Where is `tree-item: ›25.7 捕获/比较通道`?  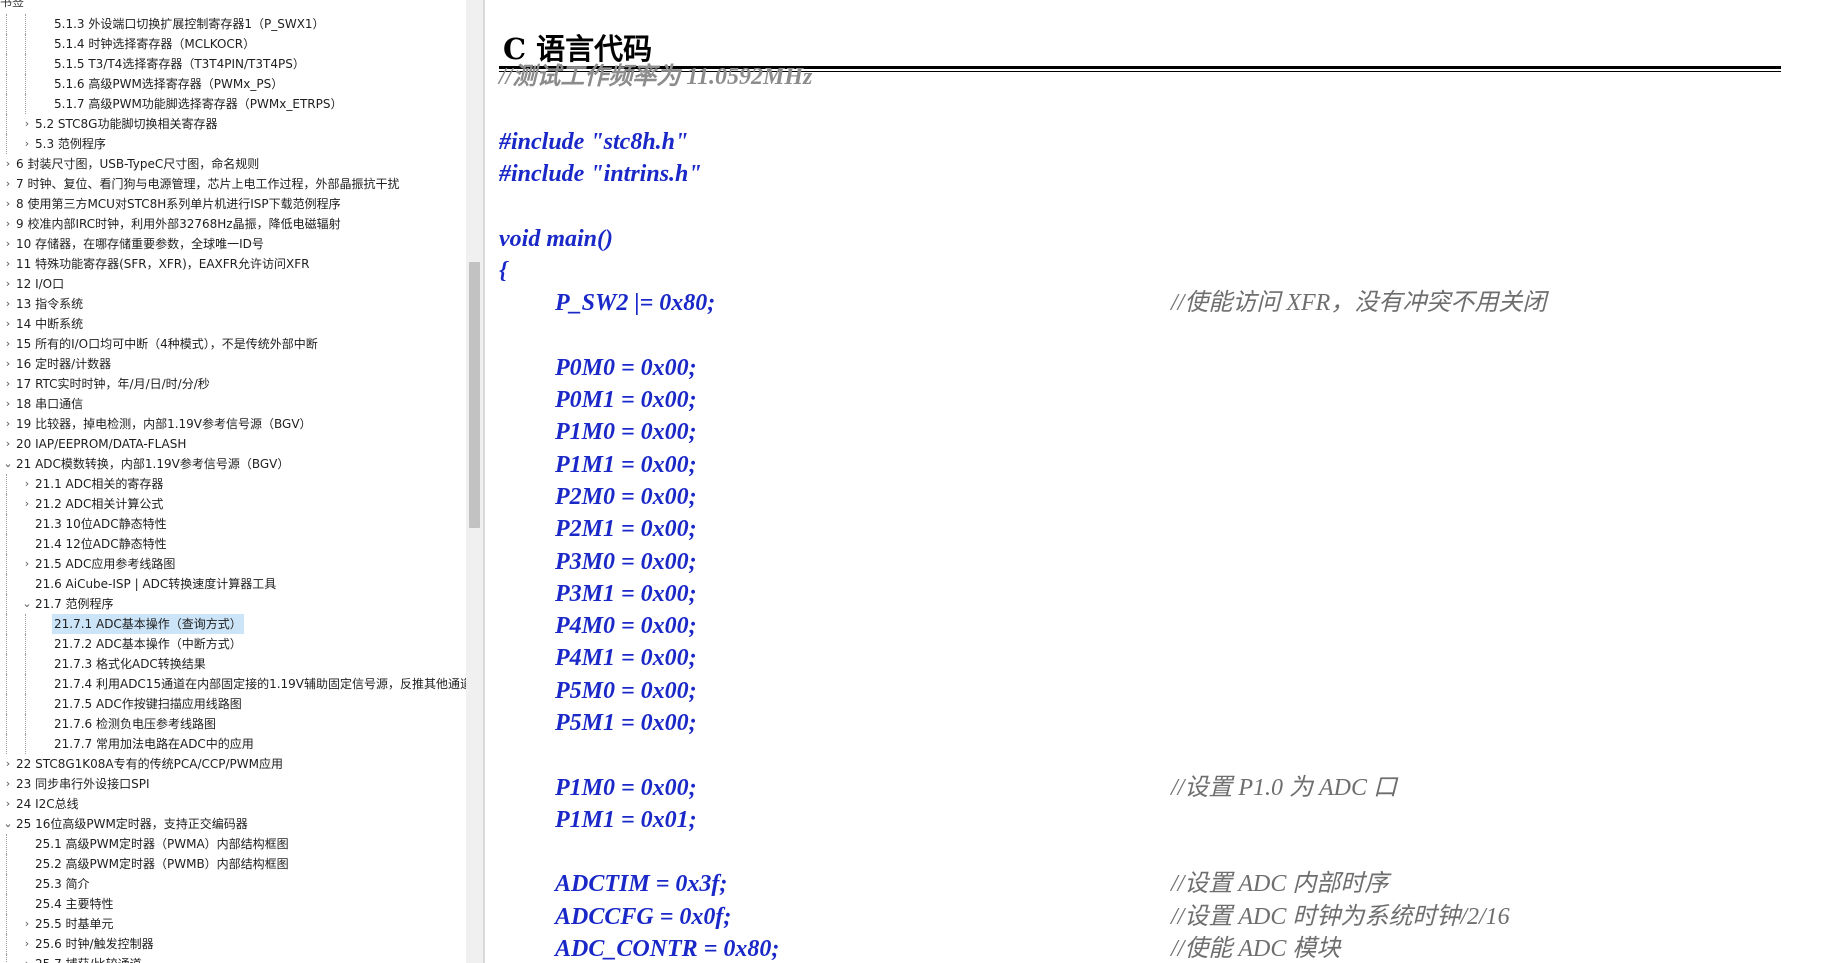 tree-item: ›25.7 捕获/比较通道 is located at coordinates (233, 958).